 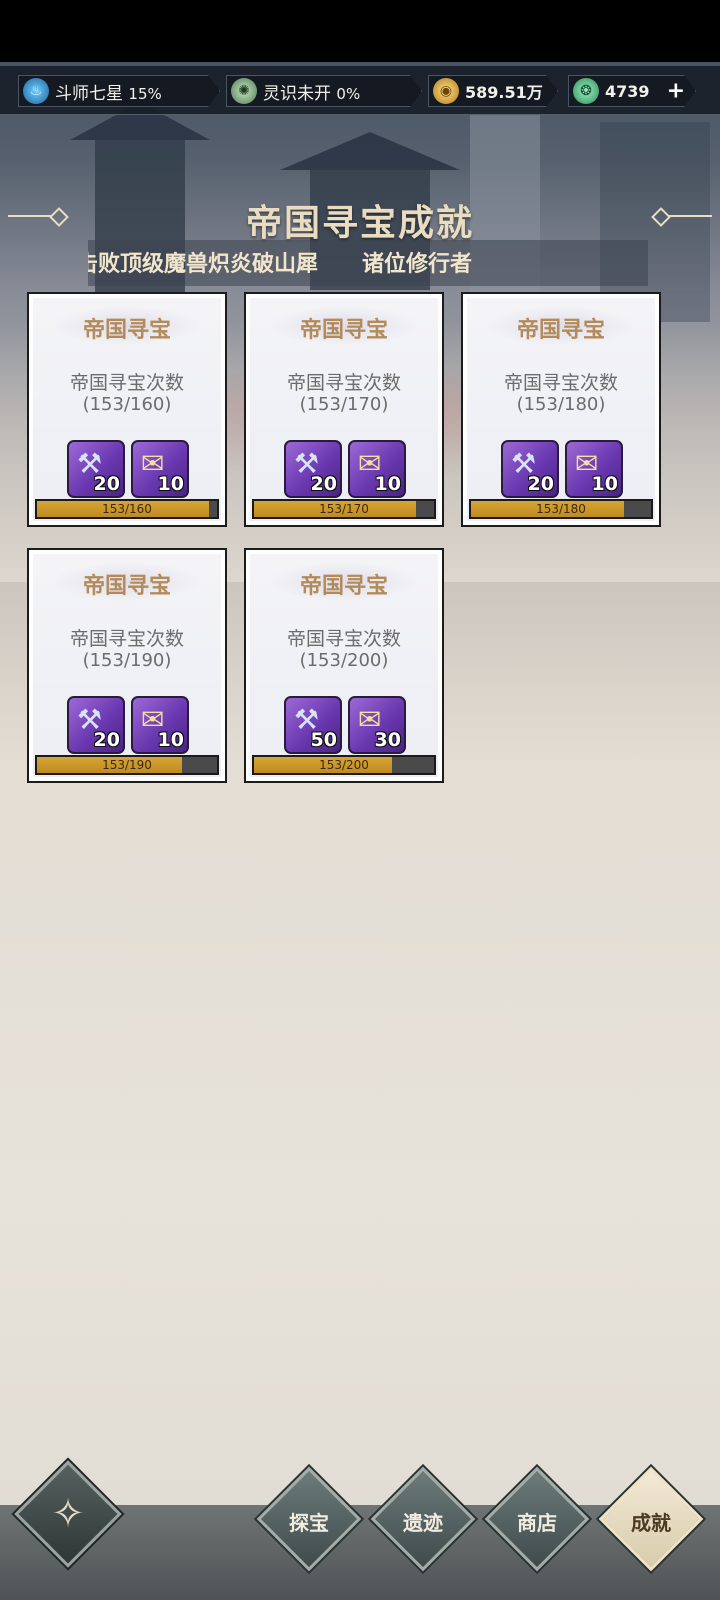 I want to click on home-button: ✧, so click(x=68, y=1514).